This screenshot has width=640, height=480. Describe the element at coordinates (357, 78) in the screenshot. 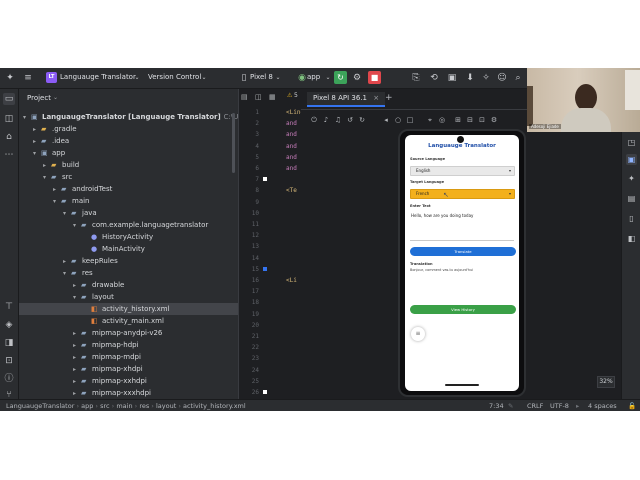

I see `debug-icon: ⚙` at that location.